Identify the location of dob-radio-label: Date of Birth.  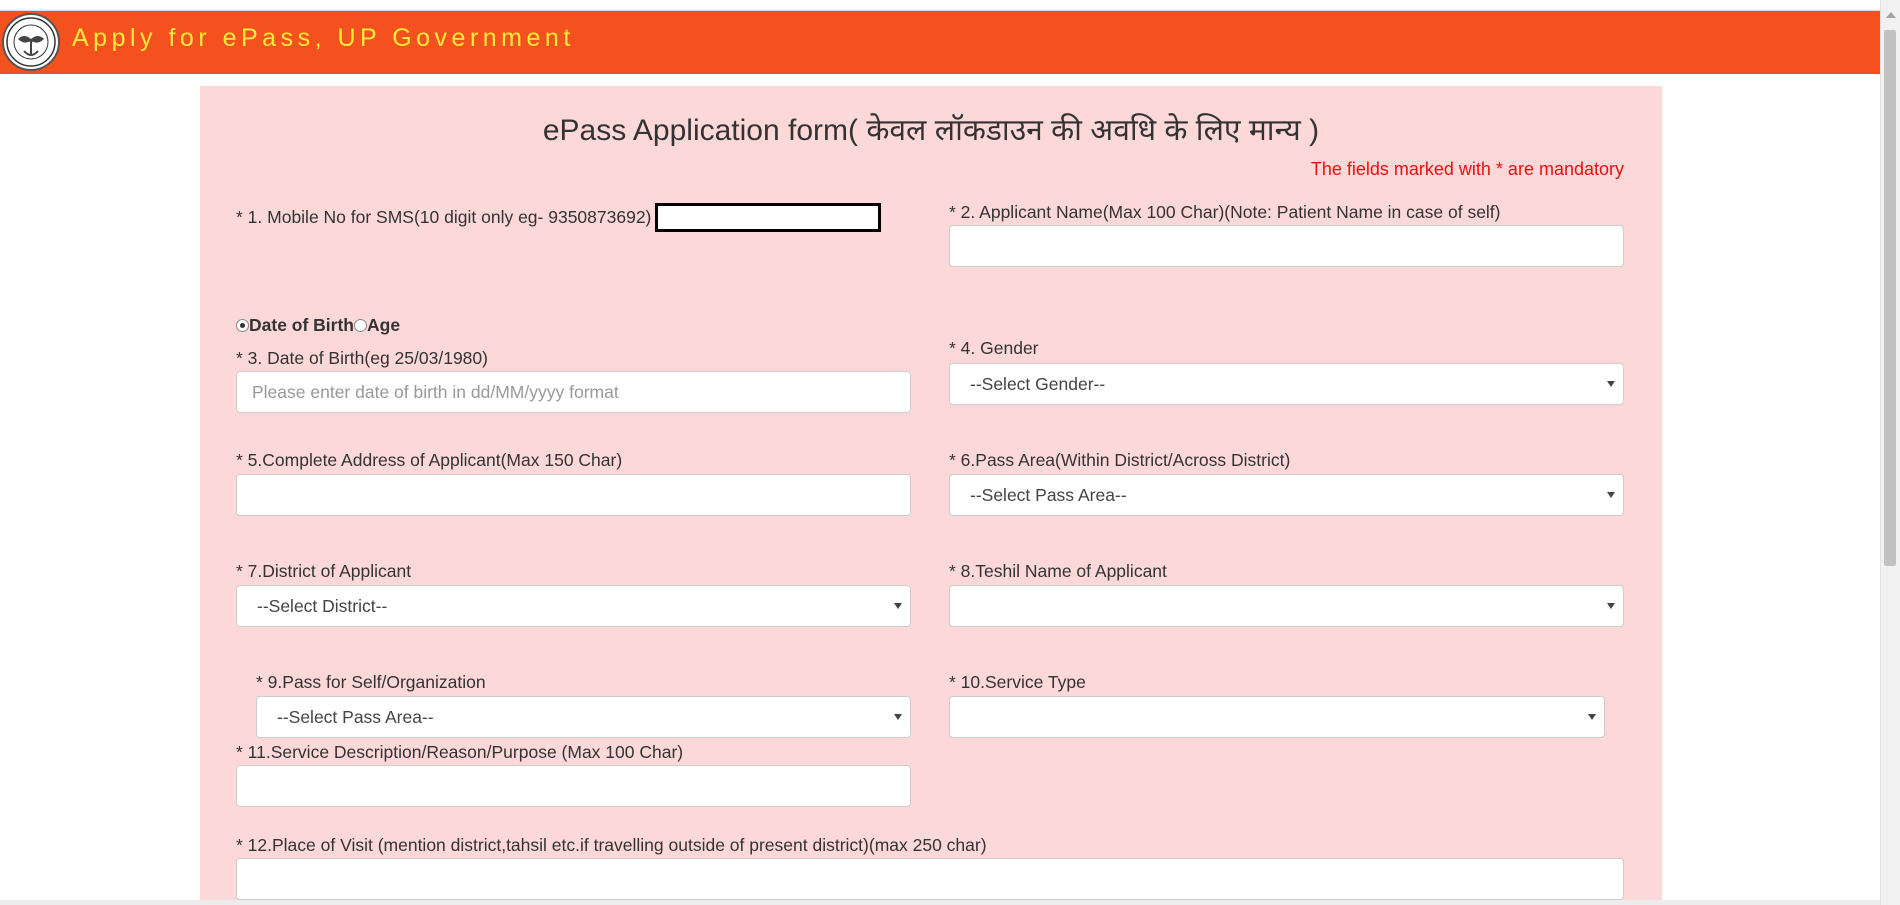
(301, 325).